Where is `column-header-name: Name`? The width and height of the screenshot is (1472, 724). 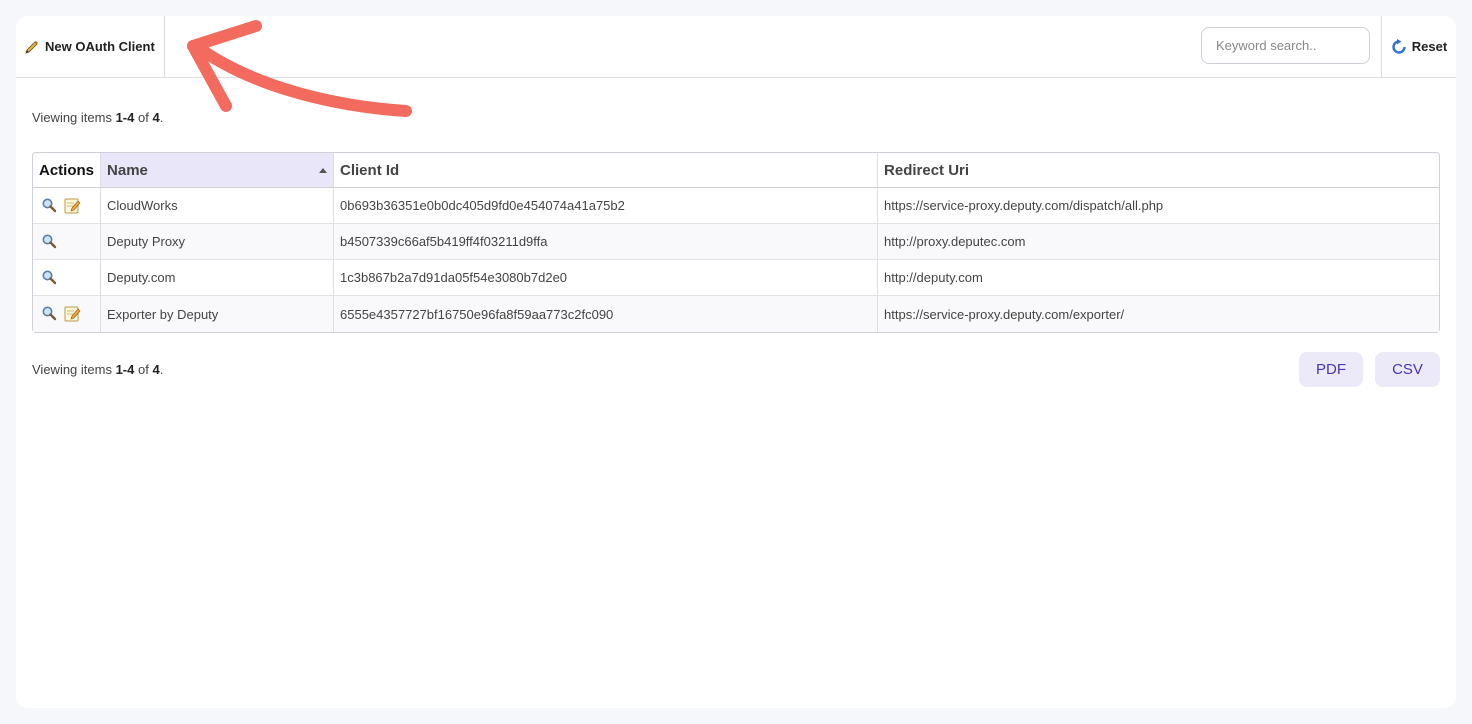 column-header-name: Name is located at coordinates (218, 170).